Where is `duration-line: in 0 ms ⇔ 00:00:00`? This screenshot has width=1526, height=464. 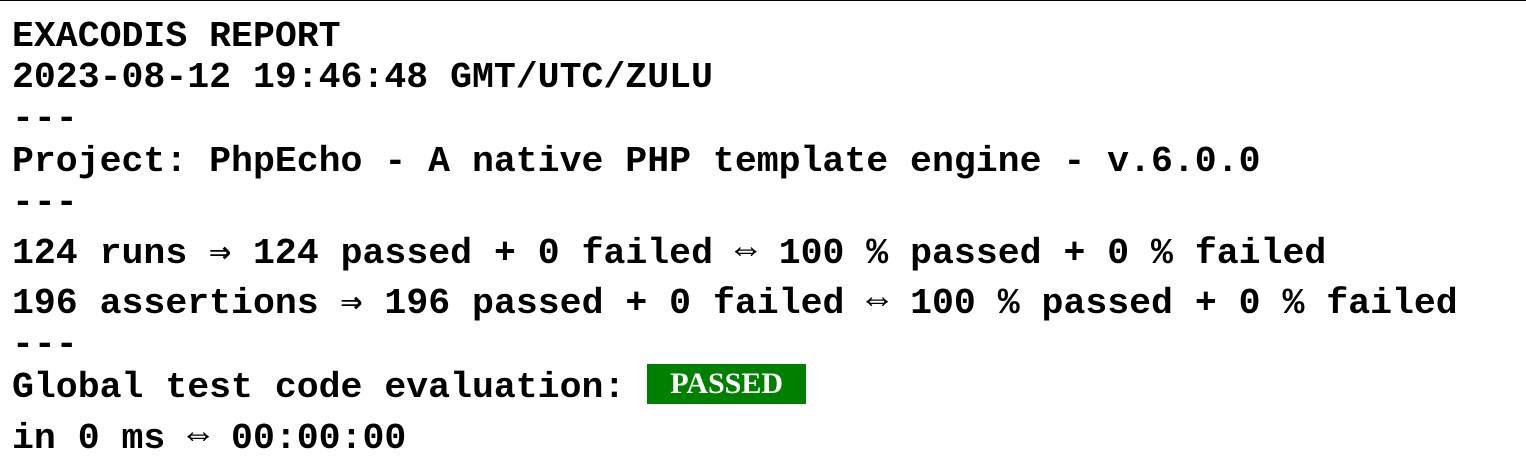
duration-line: in 0 ms ⇔ 00:00:00 is located at coordinates (209, 438).